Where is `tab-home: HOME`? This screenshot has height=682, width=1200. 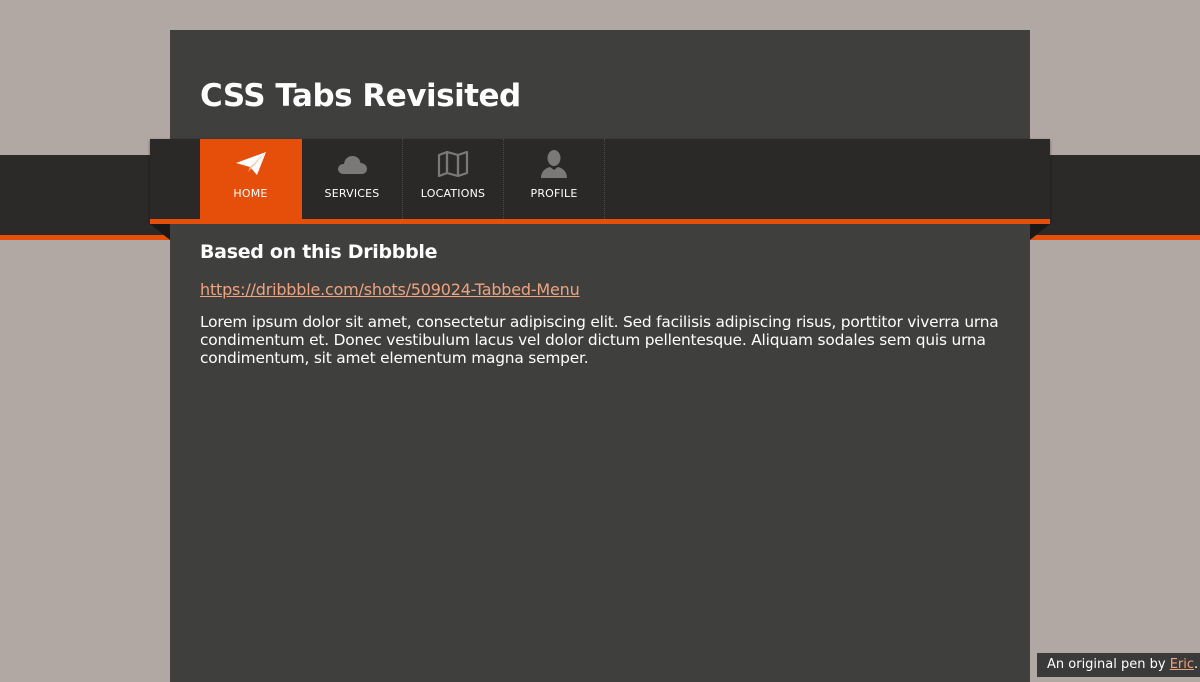 tab-home: HOME is located at coordinates (251, 179).